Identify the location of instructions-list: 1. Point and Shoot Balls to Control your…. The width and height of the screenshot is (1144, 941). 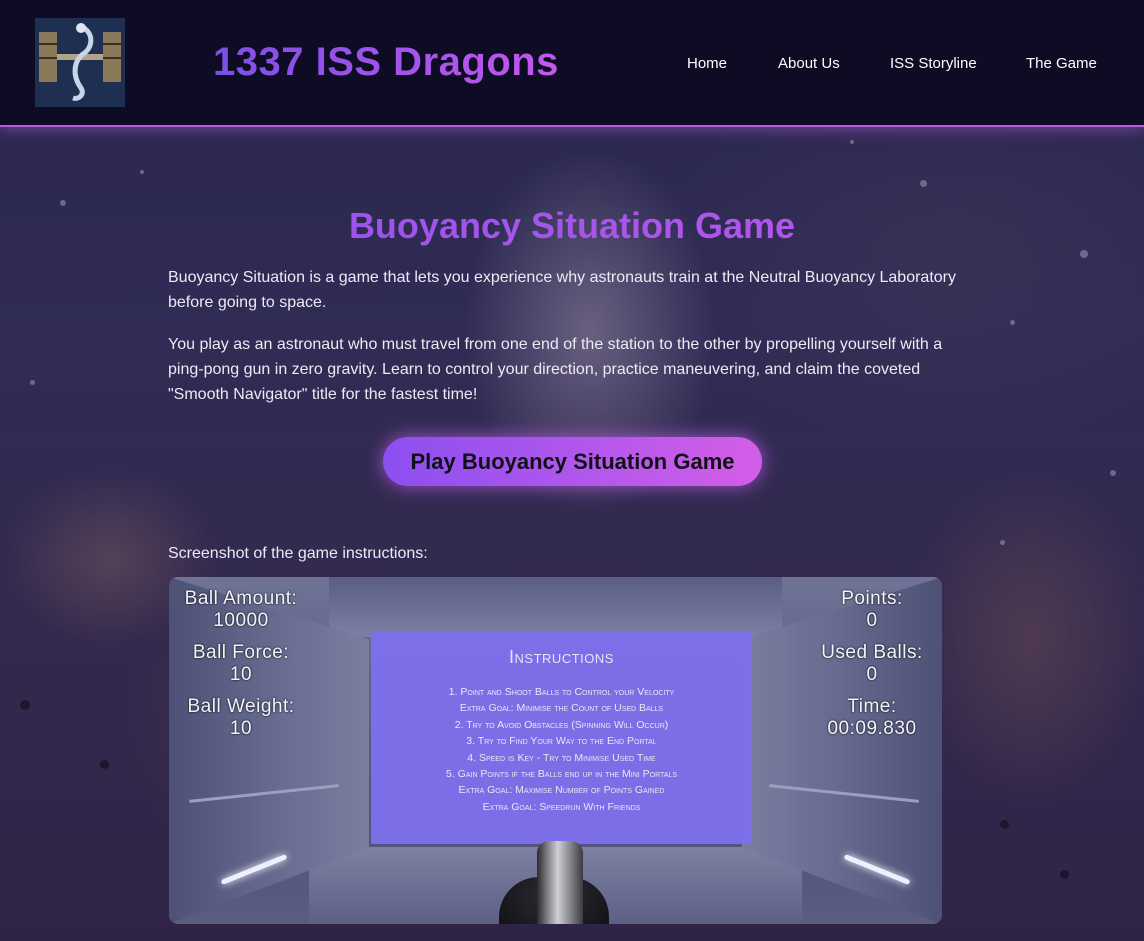
(561, 749).